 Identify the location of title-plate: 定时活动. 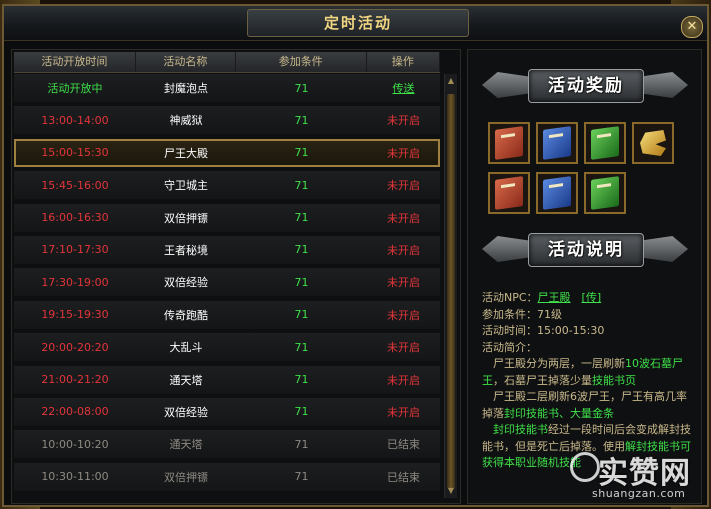
(358, 23).